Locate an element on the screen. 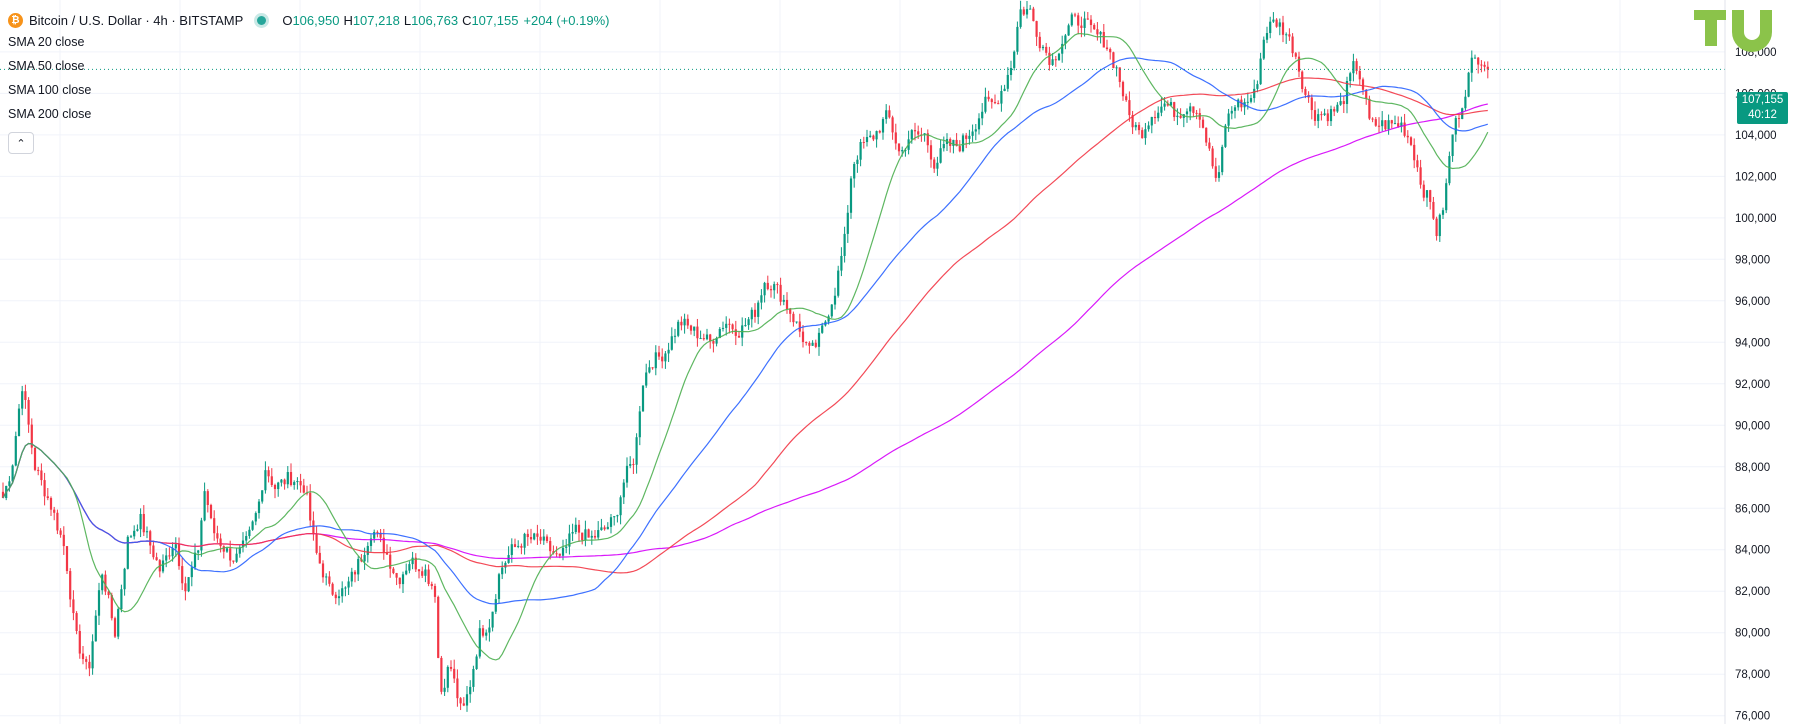 The image size is (1794, 724). tick-label: 84,000 is located at coordinates (1752, 551).